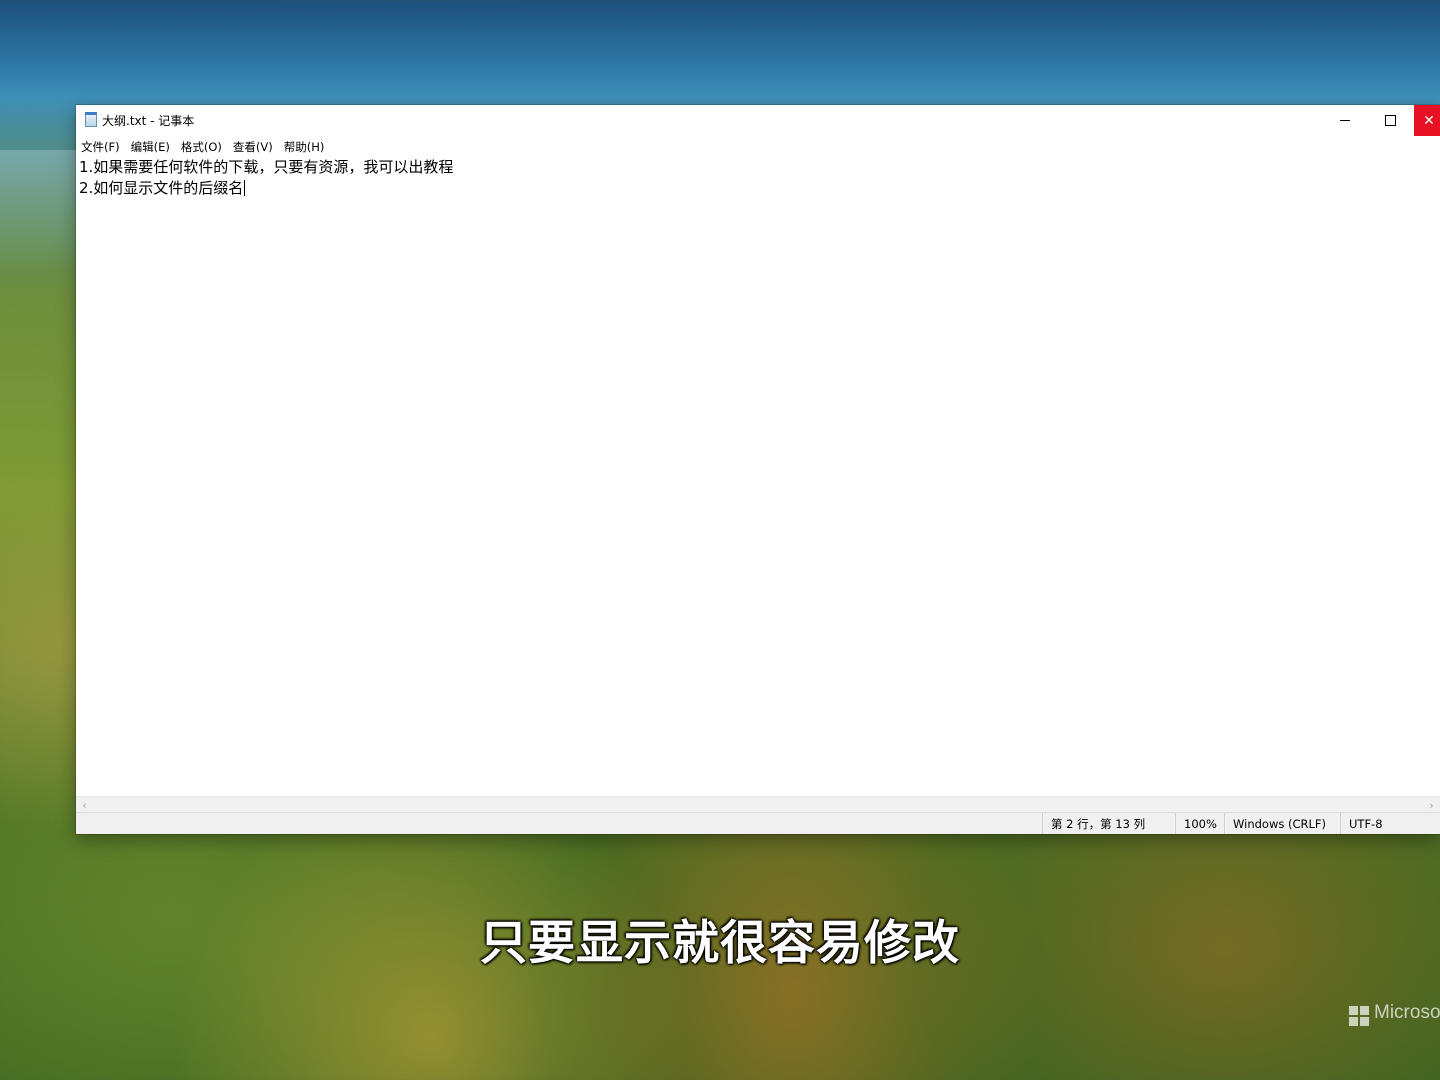 The image size is (1440, 1080). Describe the element at coordinates (245, 188) in the screenshot. I see `text-caret` at that location.